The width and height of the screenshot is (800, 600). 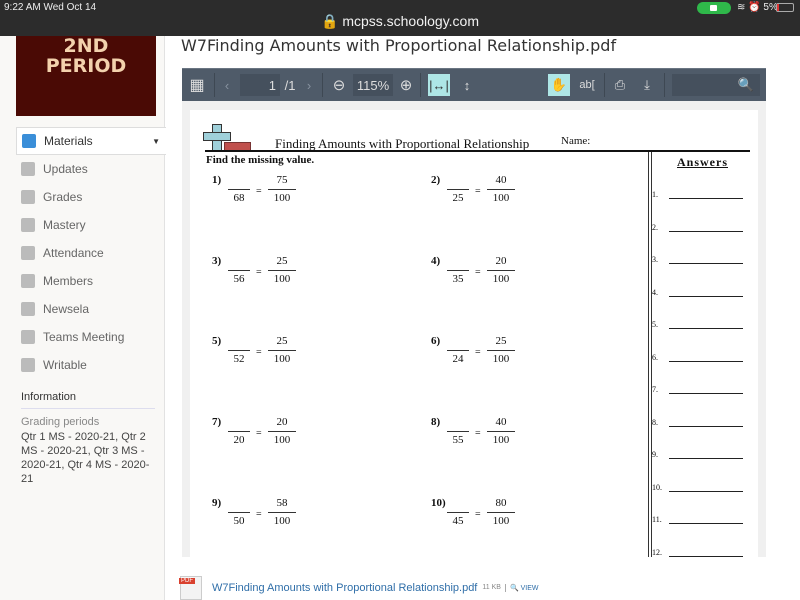 What do you see at coordinates (282, 341) in the screenshot?
I see `ratio-numerator: 25` at bounding box center [282, 341].